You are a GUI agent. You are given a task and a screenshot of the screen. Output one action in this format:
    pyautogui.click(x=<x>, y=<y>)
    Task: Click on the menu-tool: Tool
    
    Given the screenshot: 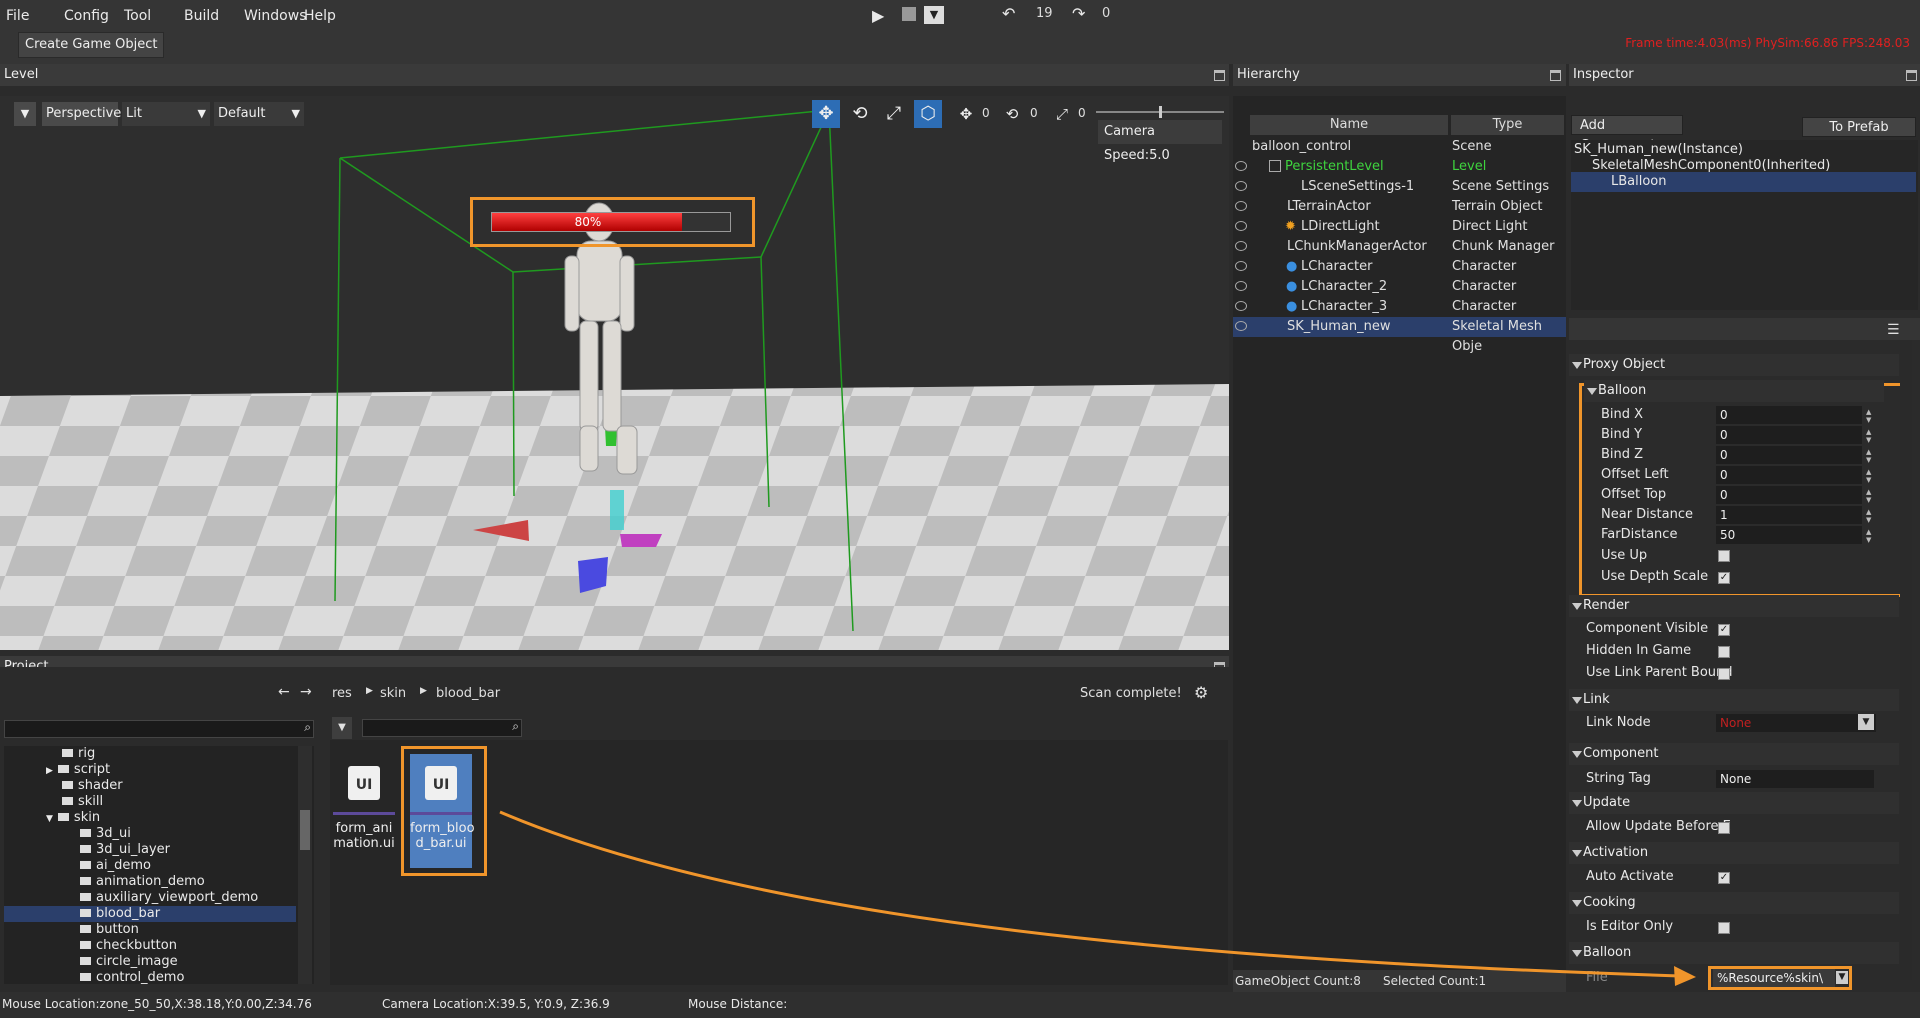 What is the action you would take?
    pyautogui.click(x=137, y=16)
    